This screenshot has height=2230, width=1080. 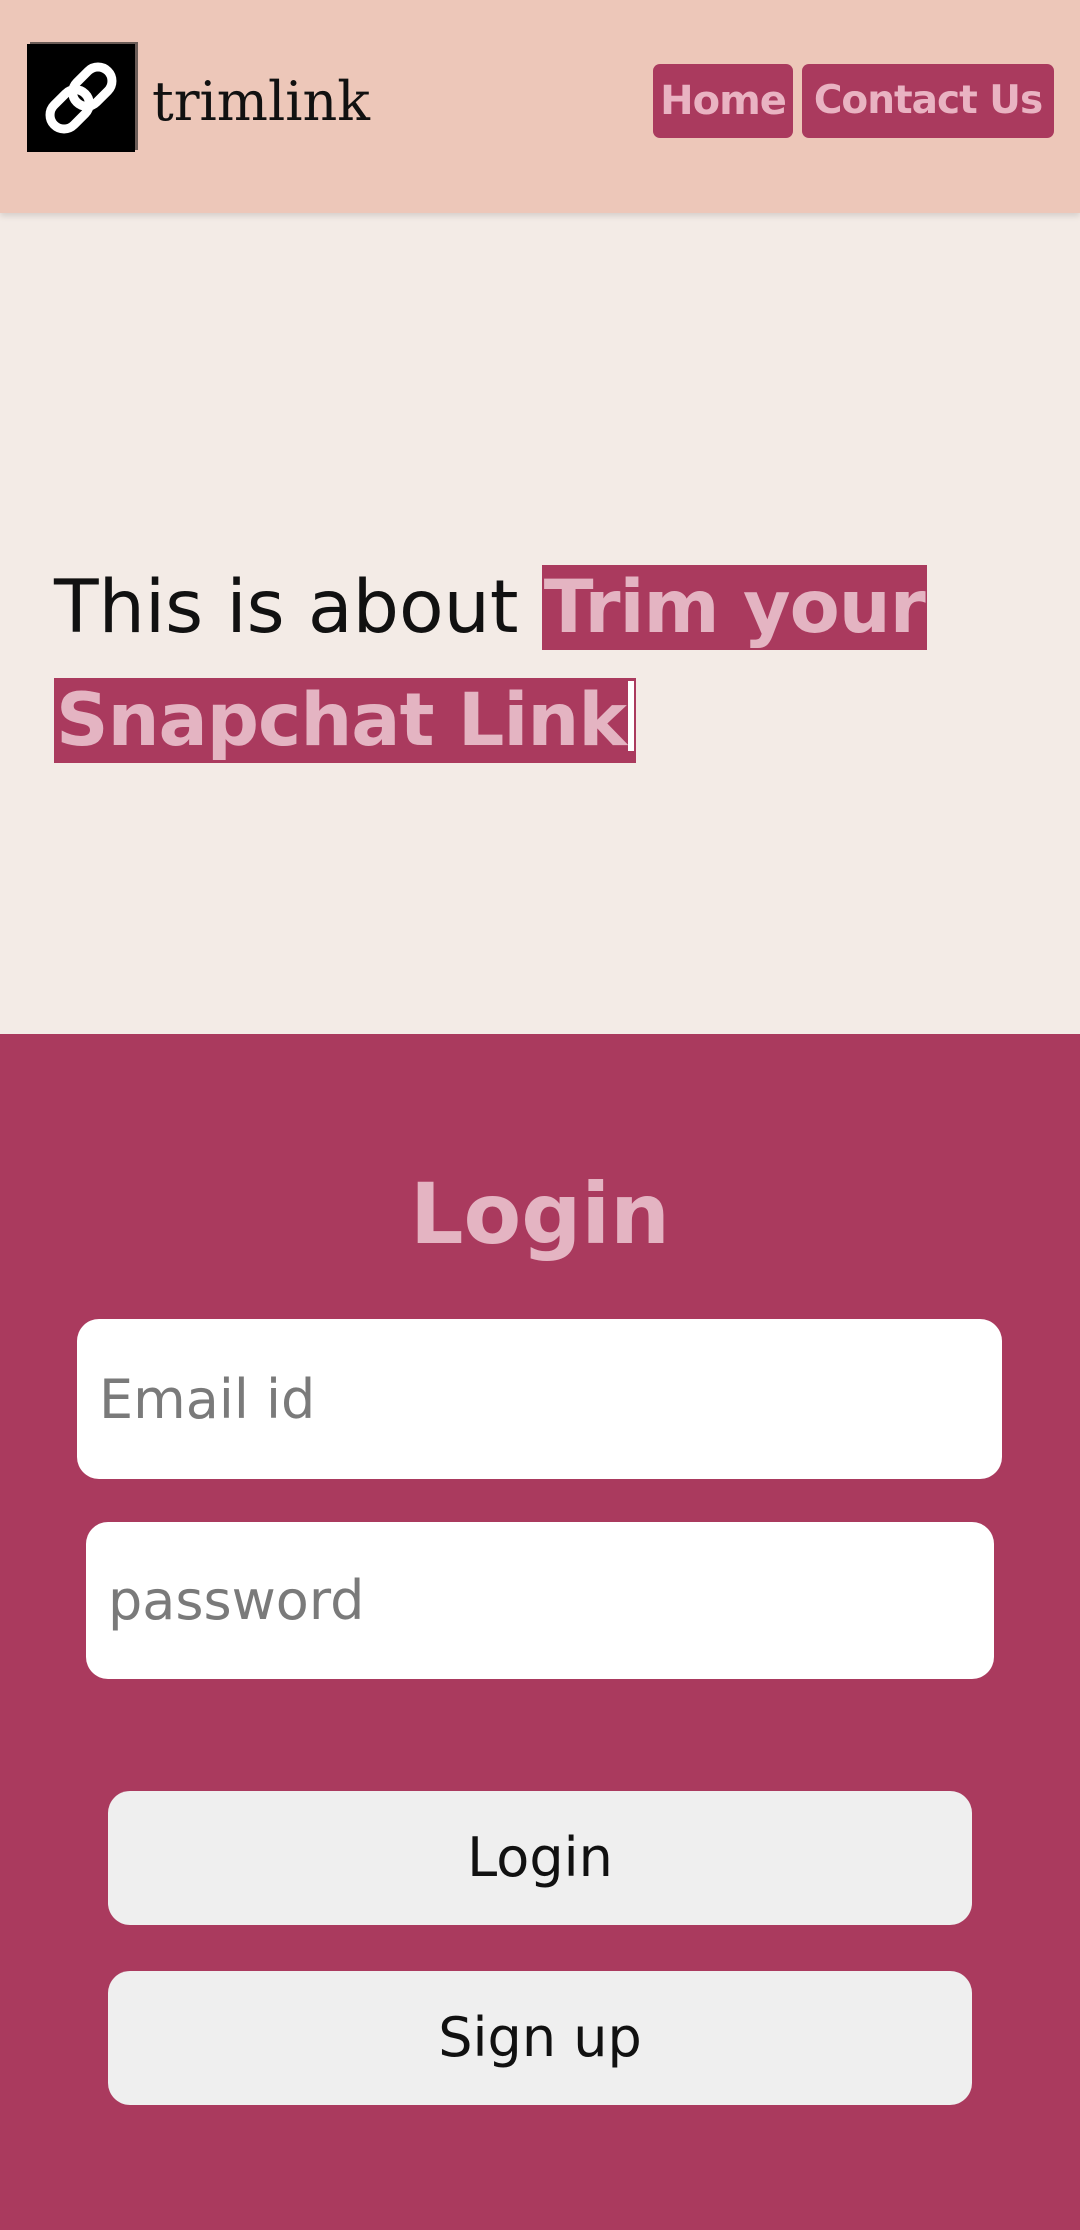 I want to click on nav-contact-button: Contact Us, so click(x=928, y=101).